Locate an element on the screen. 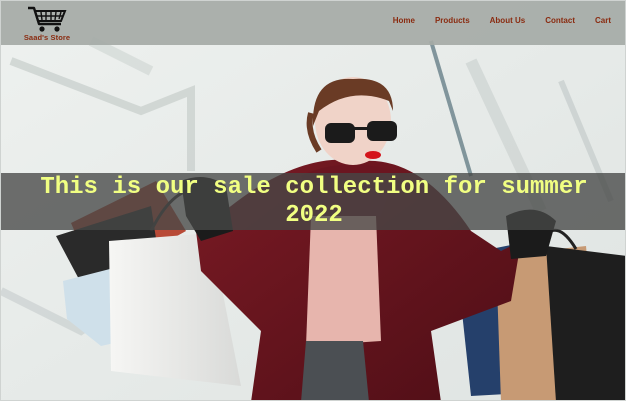 The width and height of the screenshot is (626, 401). nav-link-contact: Contact is located at coordinates (560, 20).